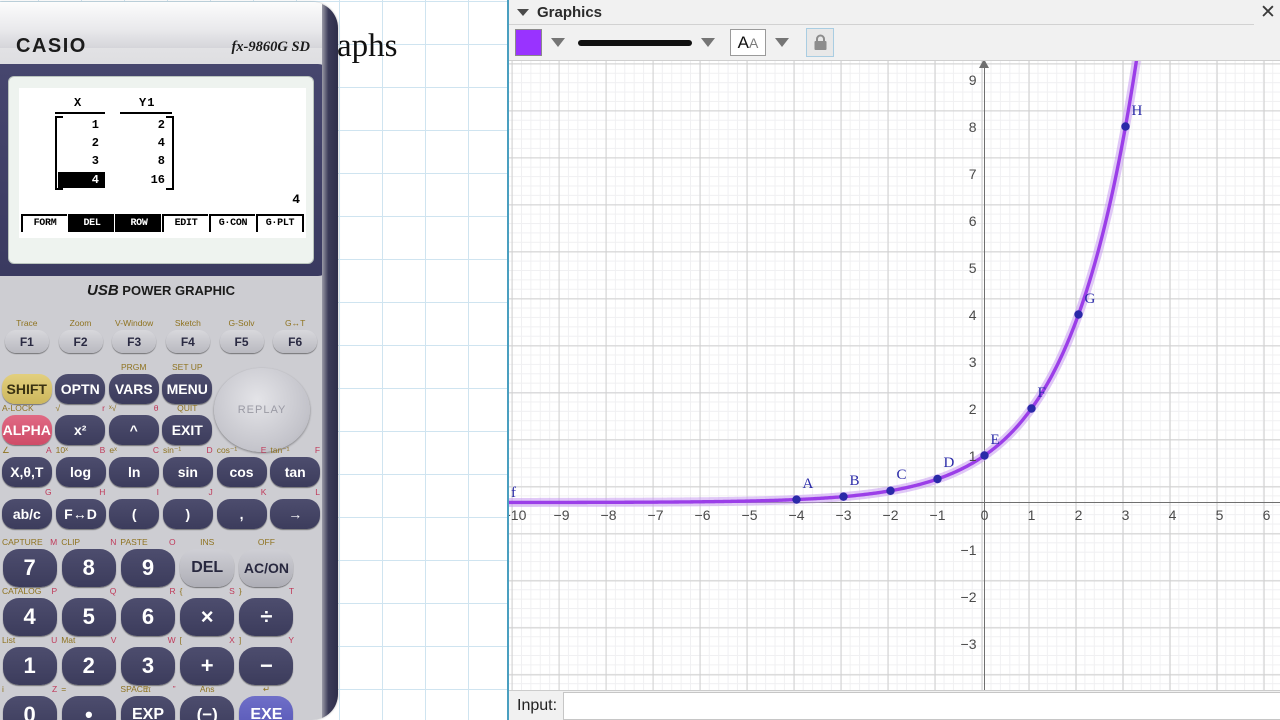 The width and height of the screenshot is (1280, 720). What do you see at coordinates (26, 389) in the screenshot?
I see `key-shift: SHIFT` at bounding box center [26, 389].